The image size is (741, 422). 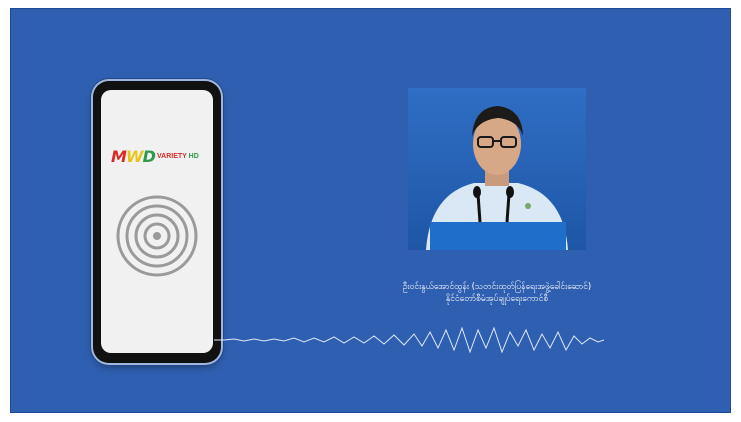 I want to click on logo-letters: MWD, so click(x=133, y=156).